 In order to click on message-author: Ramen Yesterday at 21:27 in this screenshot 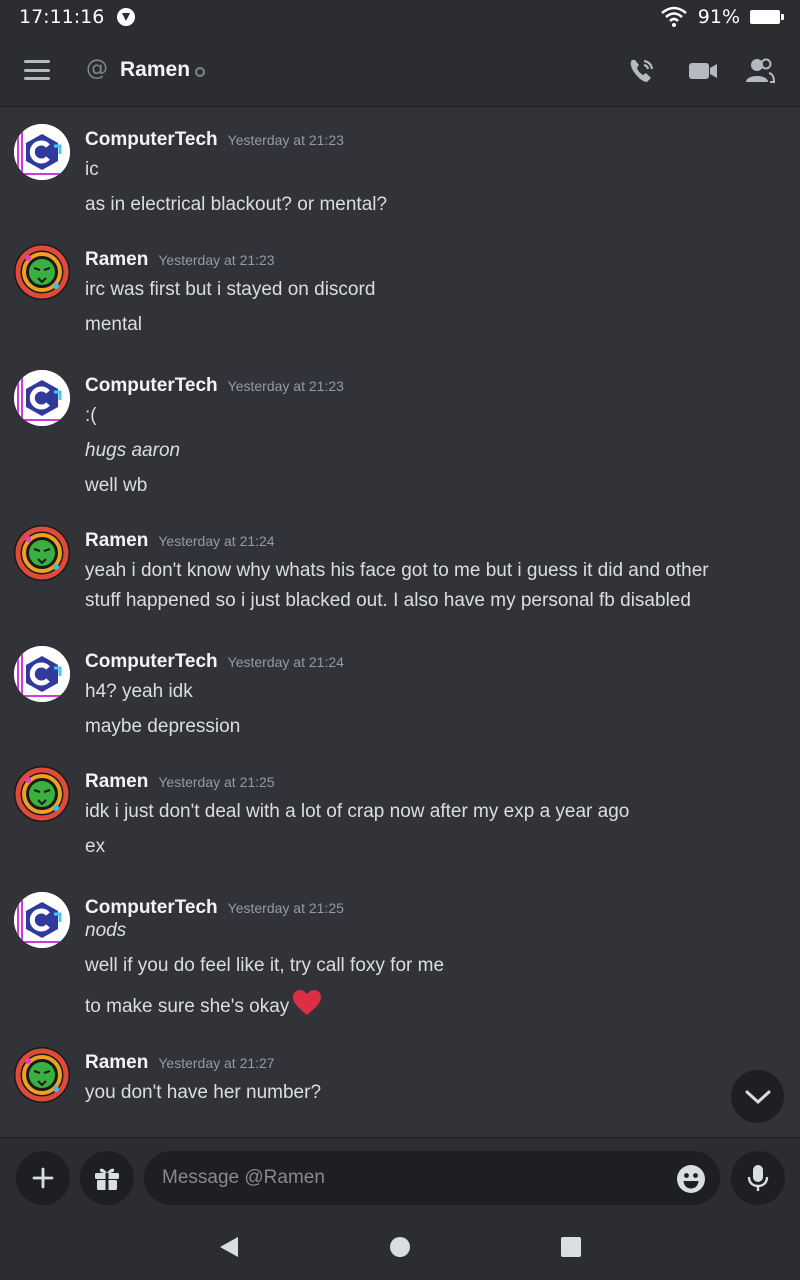, I will do `click(180, 1063)`.